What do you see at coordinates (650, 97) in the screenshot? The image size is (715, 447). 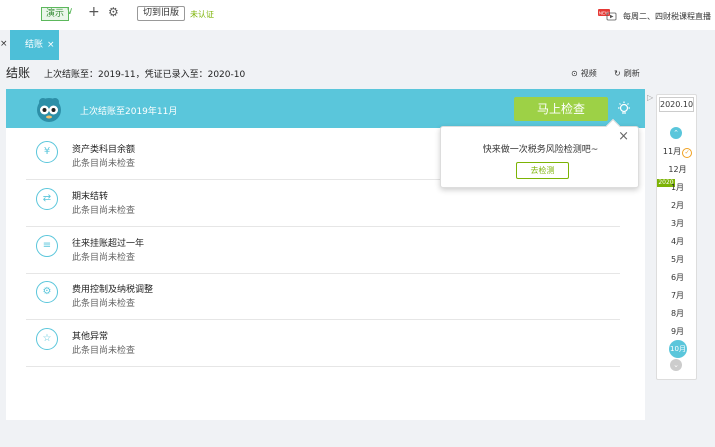 I see `expand-arrow-icon: ▷` at bounding box center [650, 97].